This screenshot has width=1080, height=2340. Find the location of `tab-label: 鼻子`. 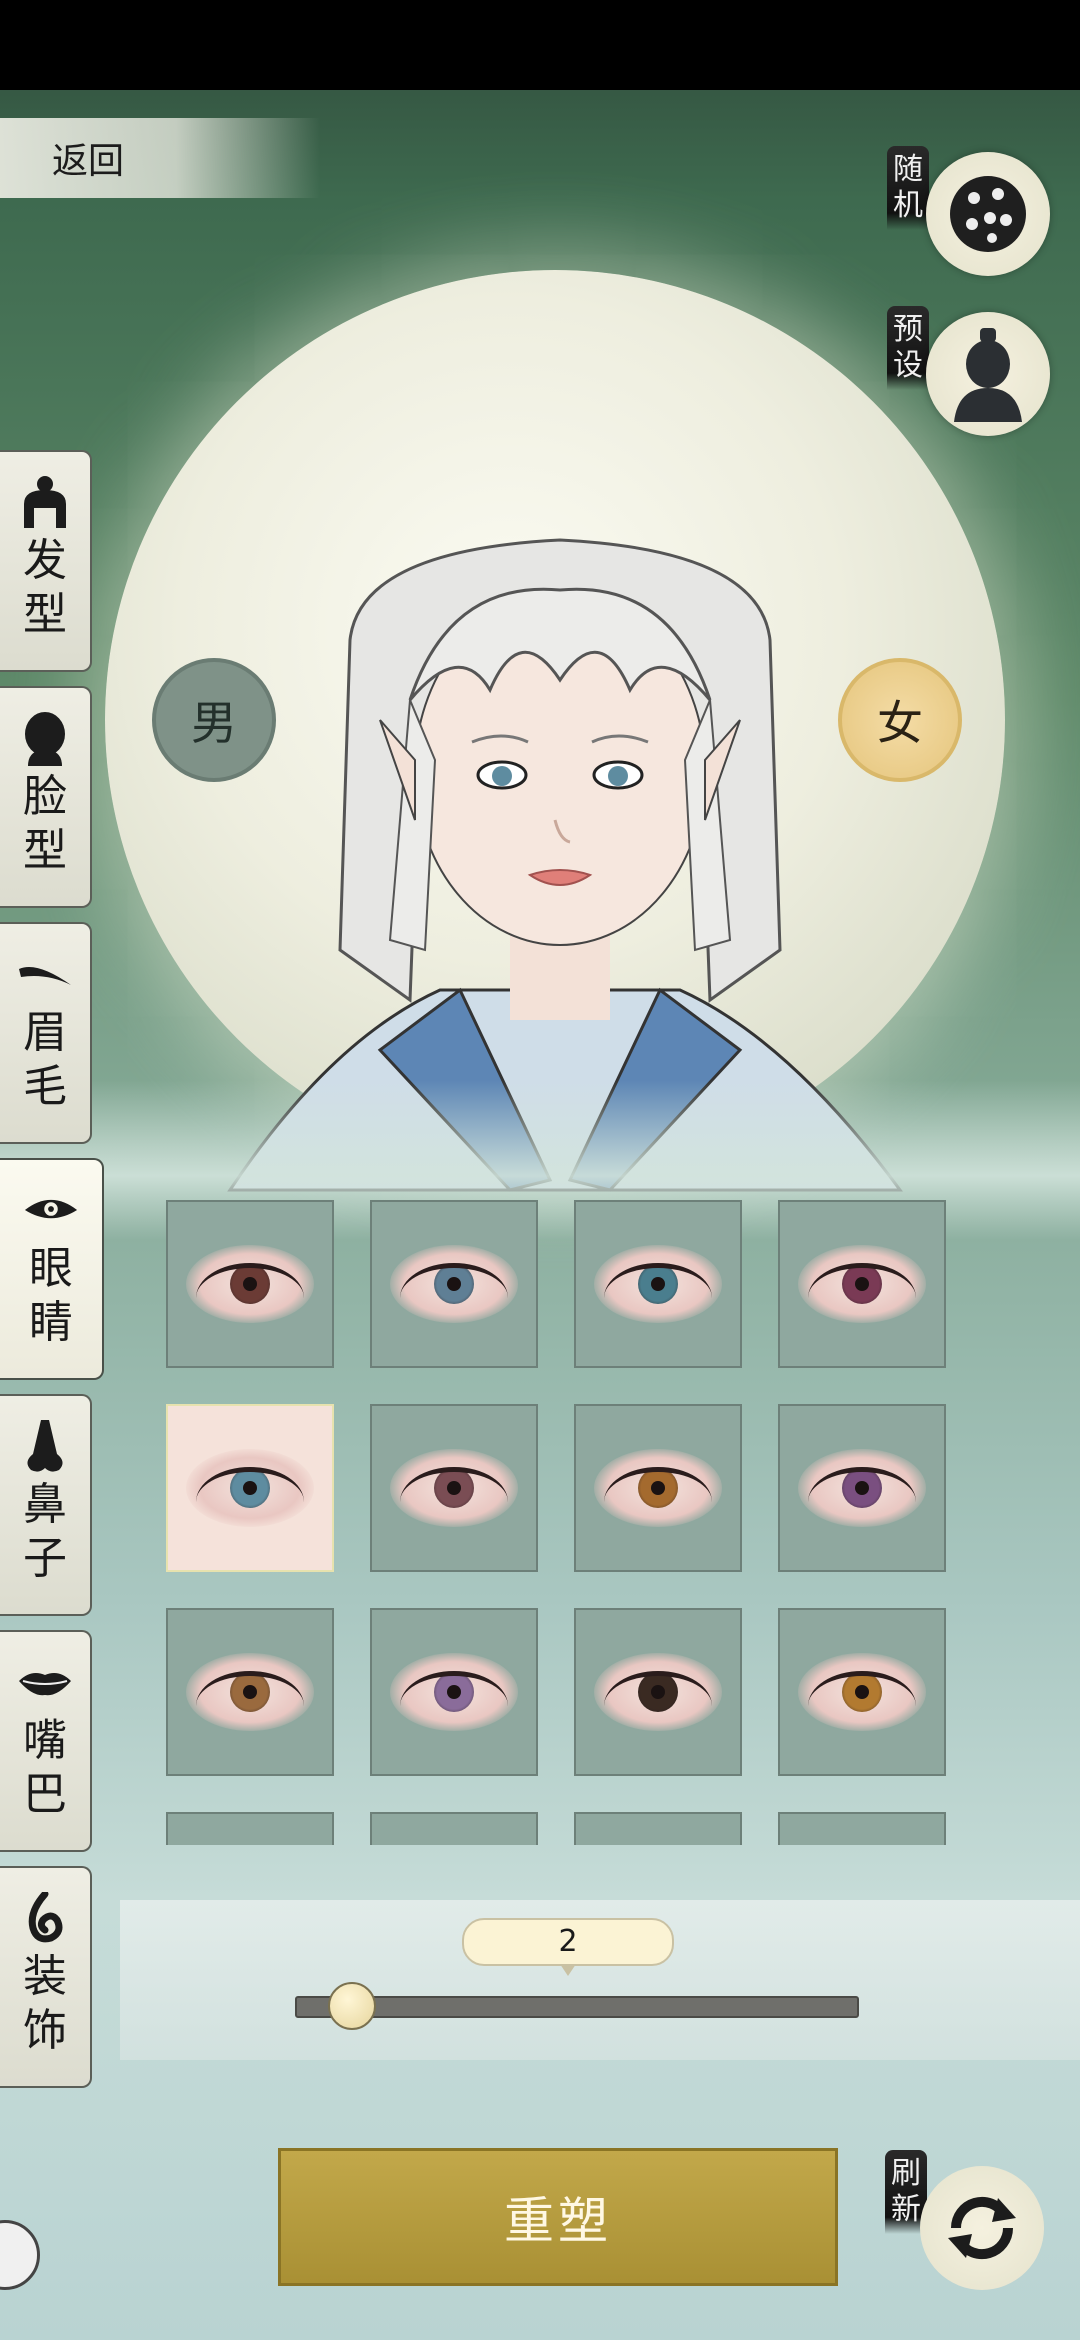

tab-label: 鼻子 is located at coordinates (45, 1531).